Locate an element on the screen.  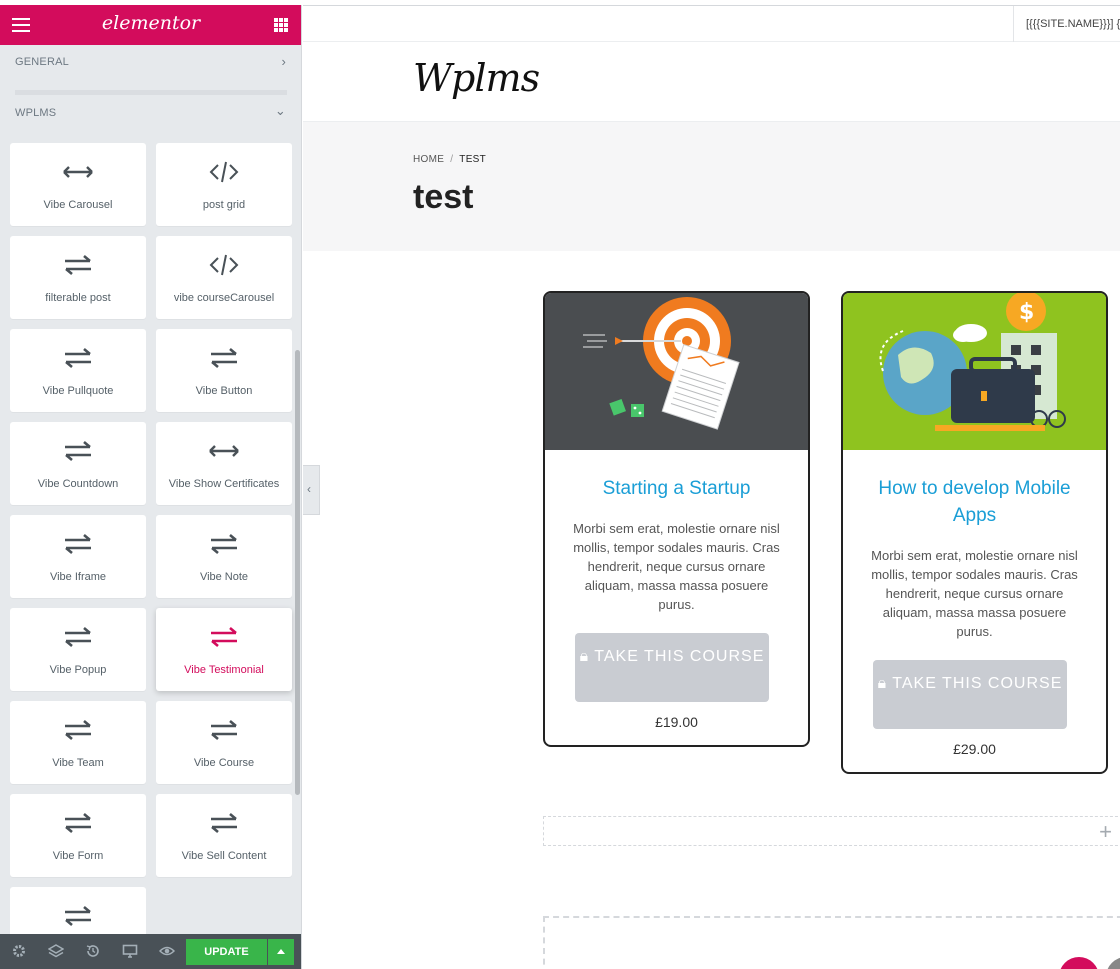
course-title: Starting a Startup is located at coordinates (676, 488).